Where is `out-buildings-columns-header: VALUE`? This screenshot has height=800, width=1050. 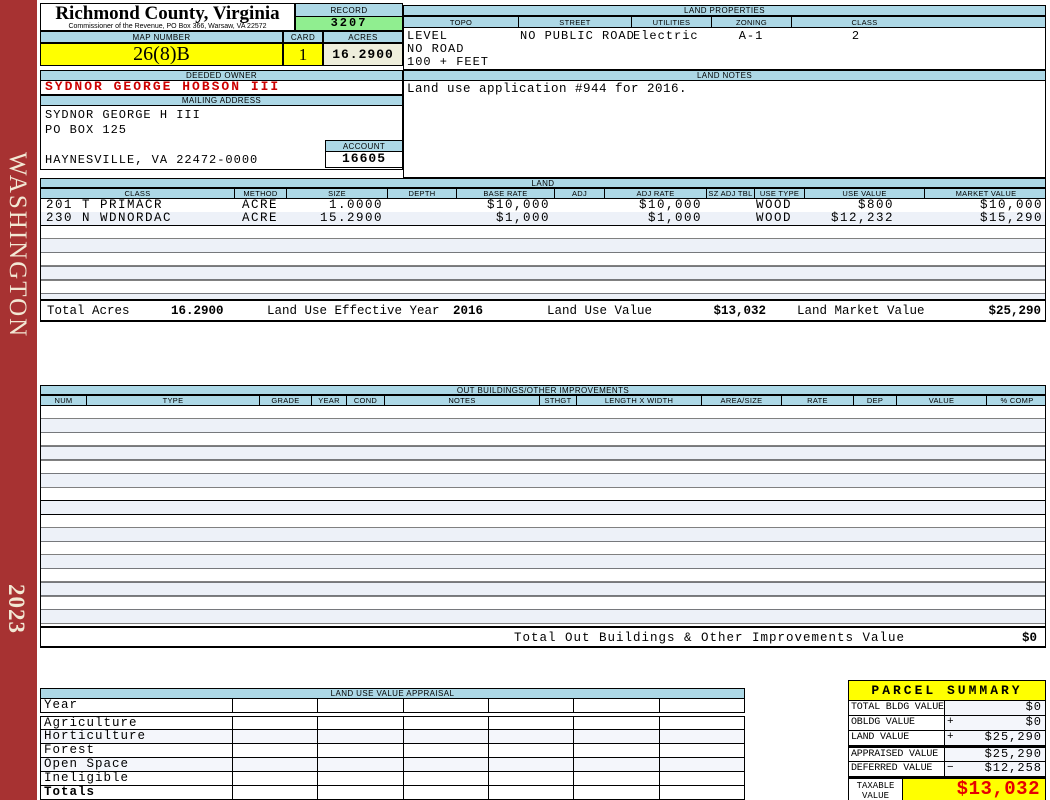
out-buildings-columns-header: VALUE is located at coordinates (941, 400).